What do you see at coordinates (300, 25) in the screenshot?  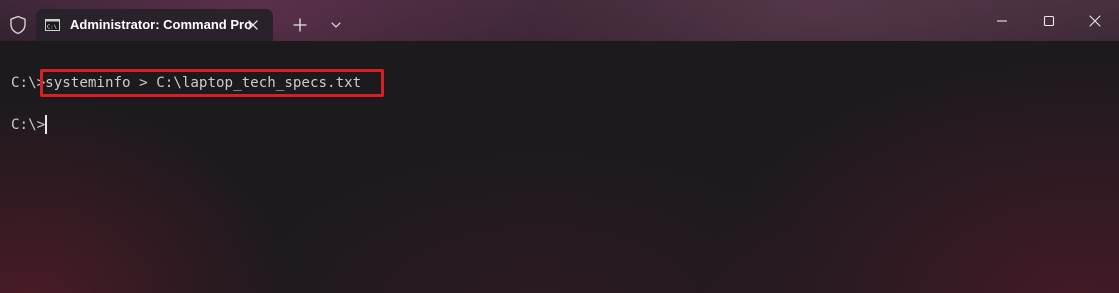 I see `plus-icon` at bounding box center [300, 25].